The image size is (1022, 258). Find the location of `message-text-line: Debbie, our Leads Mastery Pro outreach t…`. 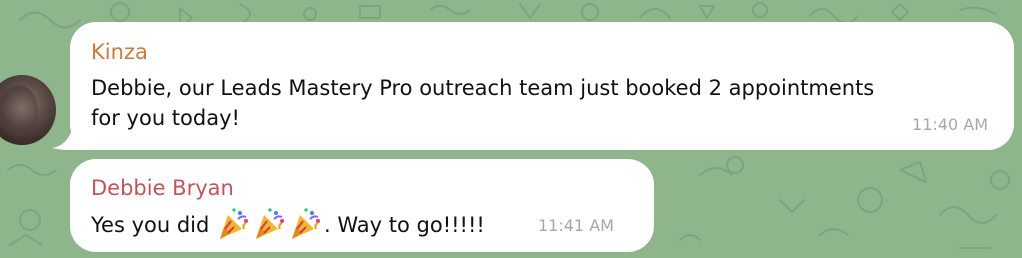

message-text-line: Debbie, our Leads Mastery Pro outreach t… is located at coordinates (483, 88).